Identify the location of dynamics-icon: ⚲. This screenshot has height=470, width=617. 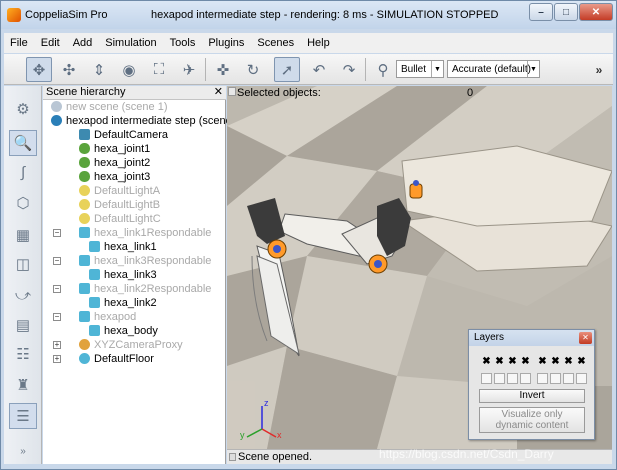
(383, 69).